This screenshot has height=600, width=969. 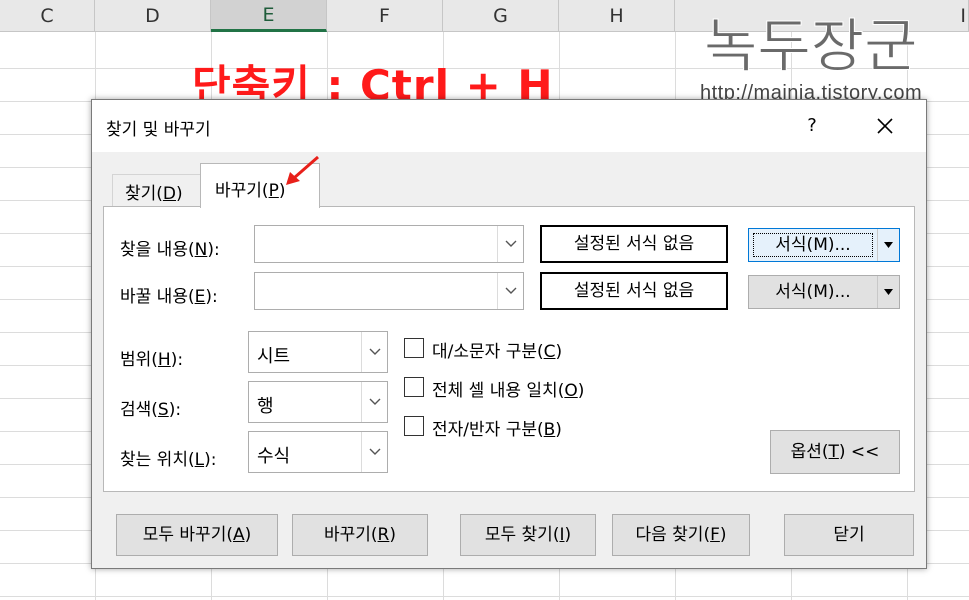 I want to click on column-header-g: G, so click(x=501, y=16).